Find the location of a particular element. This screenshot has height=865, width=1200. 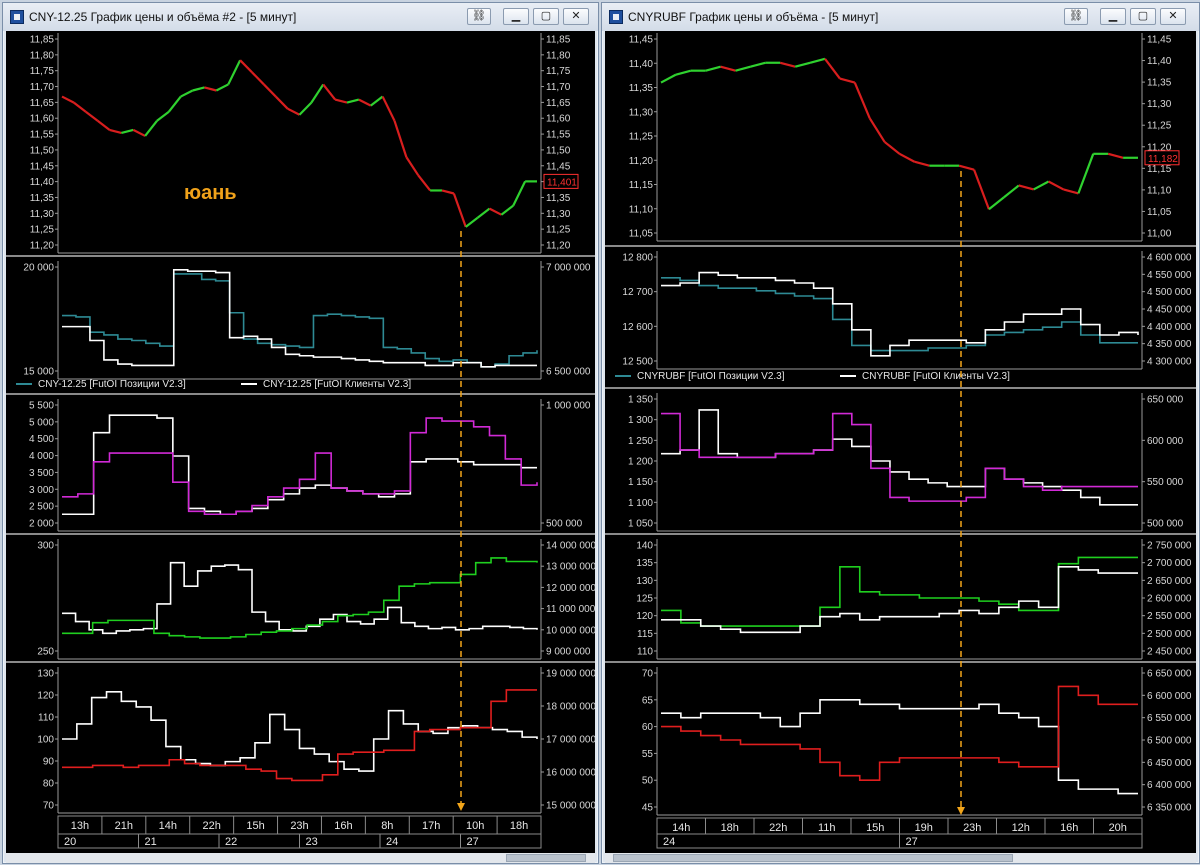

y-tick-label-left: 60 is located at coordinates (648, 727).